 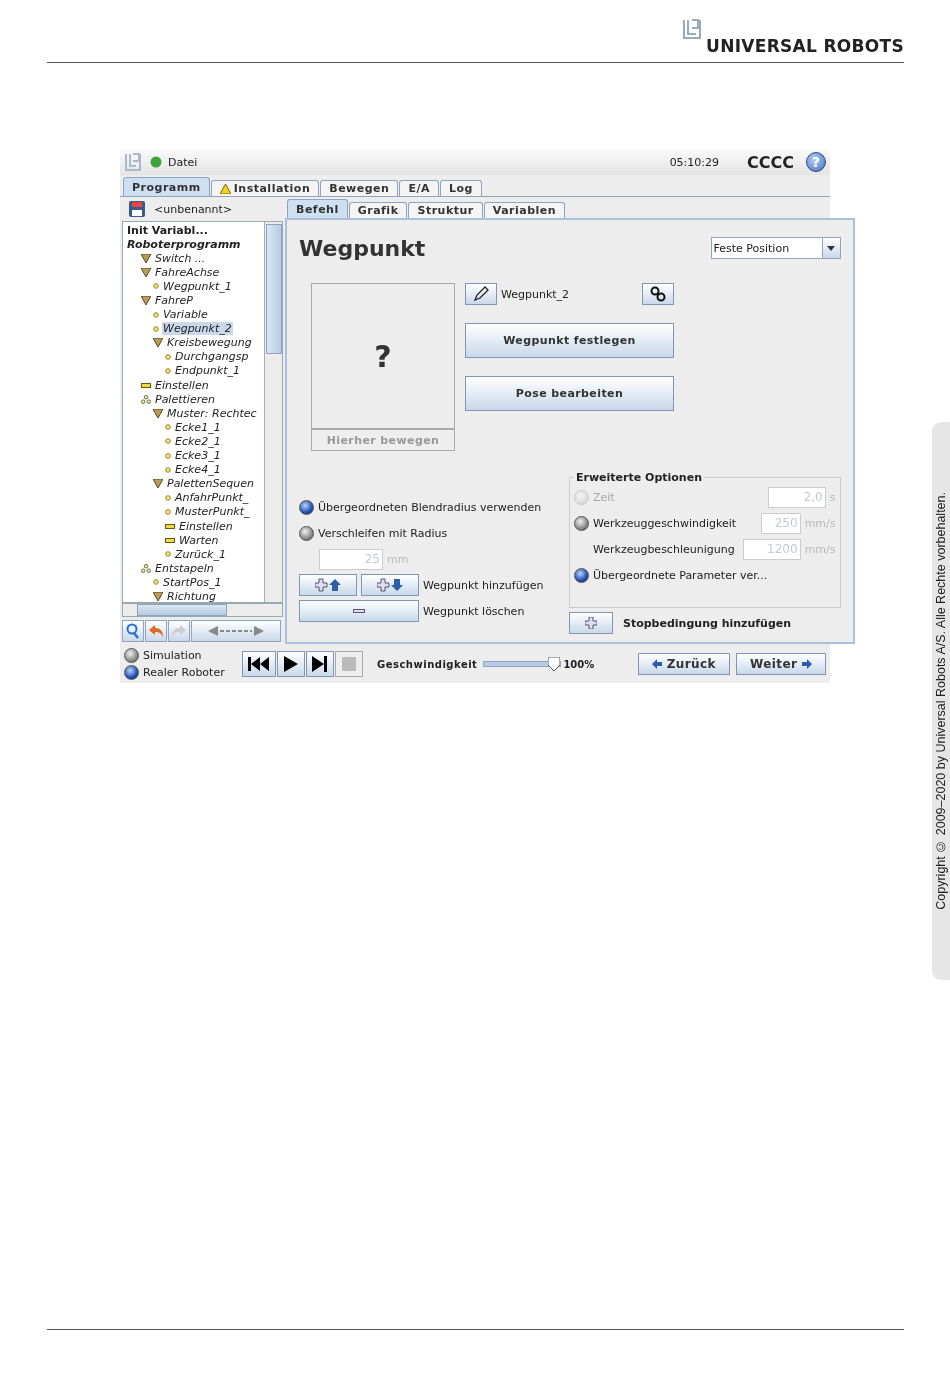 I want to click on link-icon, so click(x=658, y=294).